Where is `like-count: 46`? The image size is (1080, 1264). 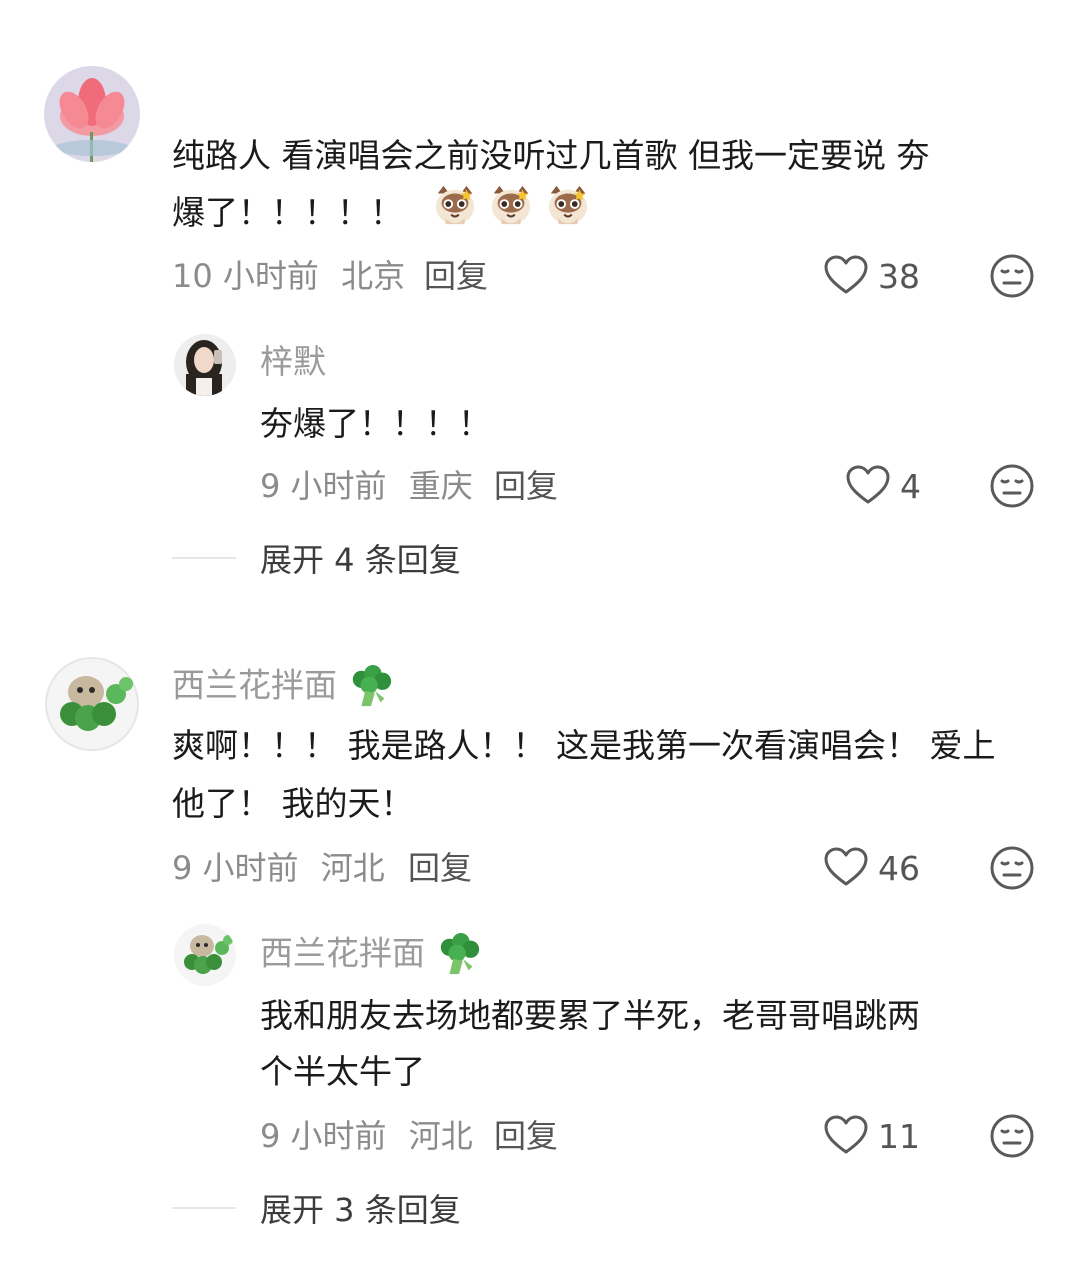 like-count: 46 is located at coordinates (899, 868).